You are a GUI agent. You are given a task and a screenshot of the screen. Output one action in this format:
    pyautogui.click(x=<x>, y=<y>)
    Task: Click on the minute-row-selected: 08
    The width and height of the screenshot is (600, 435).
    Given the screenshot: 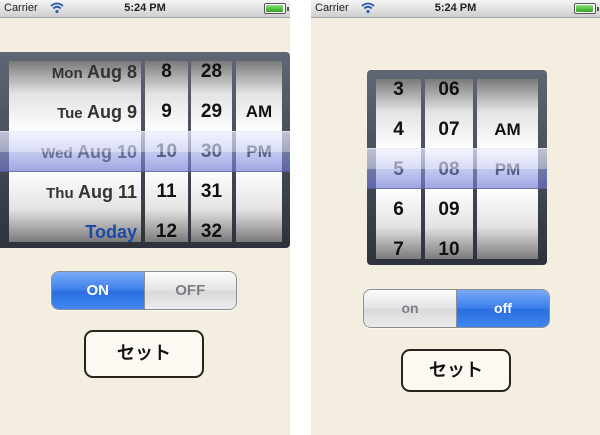 What is the action you would take?
    pyautogui.click(x=449, y=170)
    